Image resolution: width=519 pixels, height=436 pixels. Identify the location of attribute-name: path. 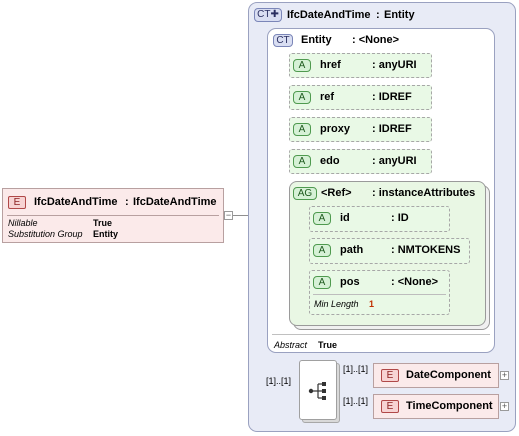
(352, 250).